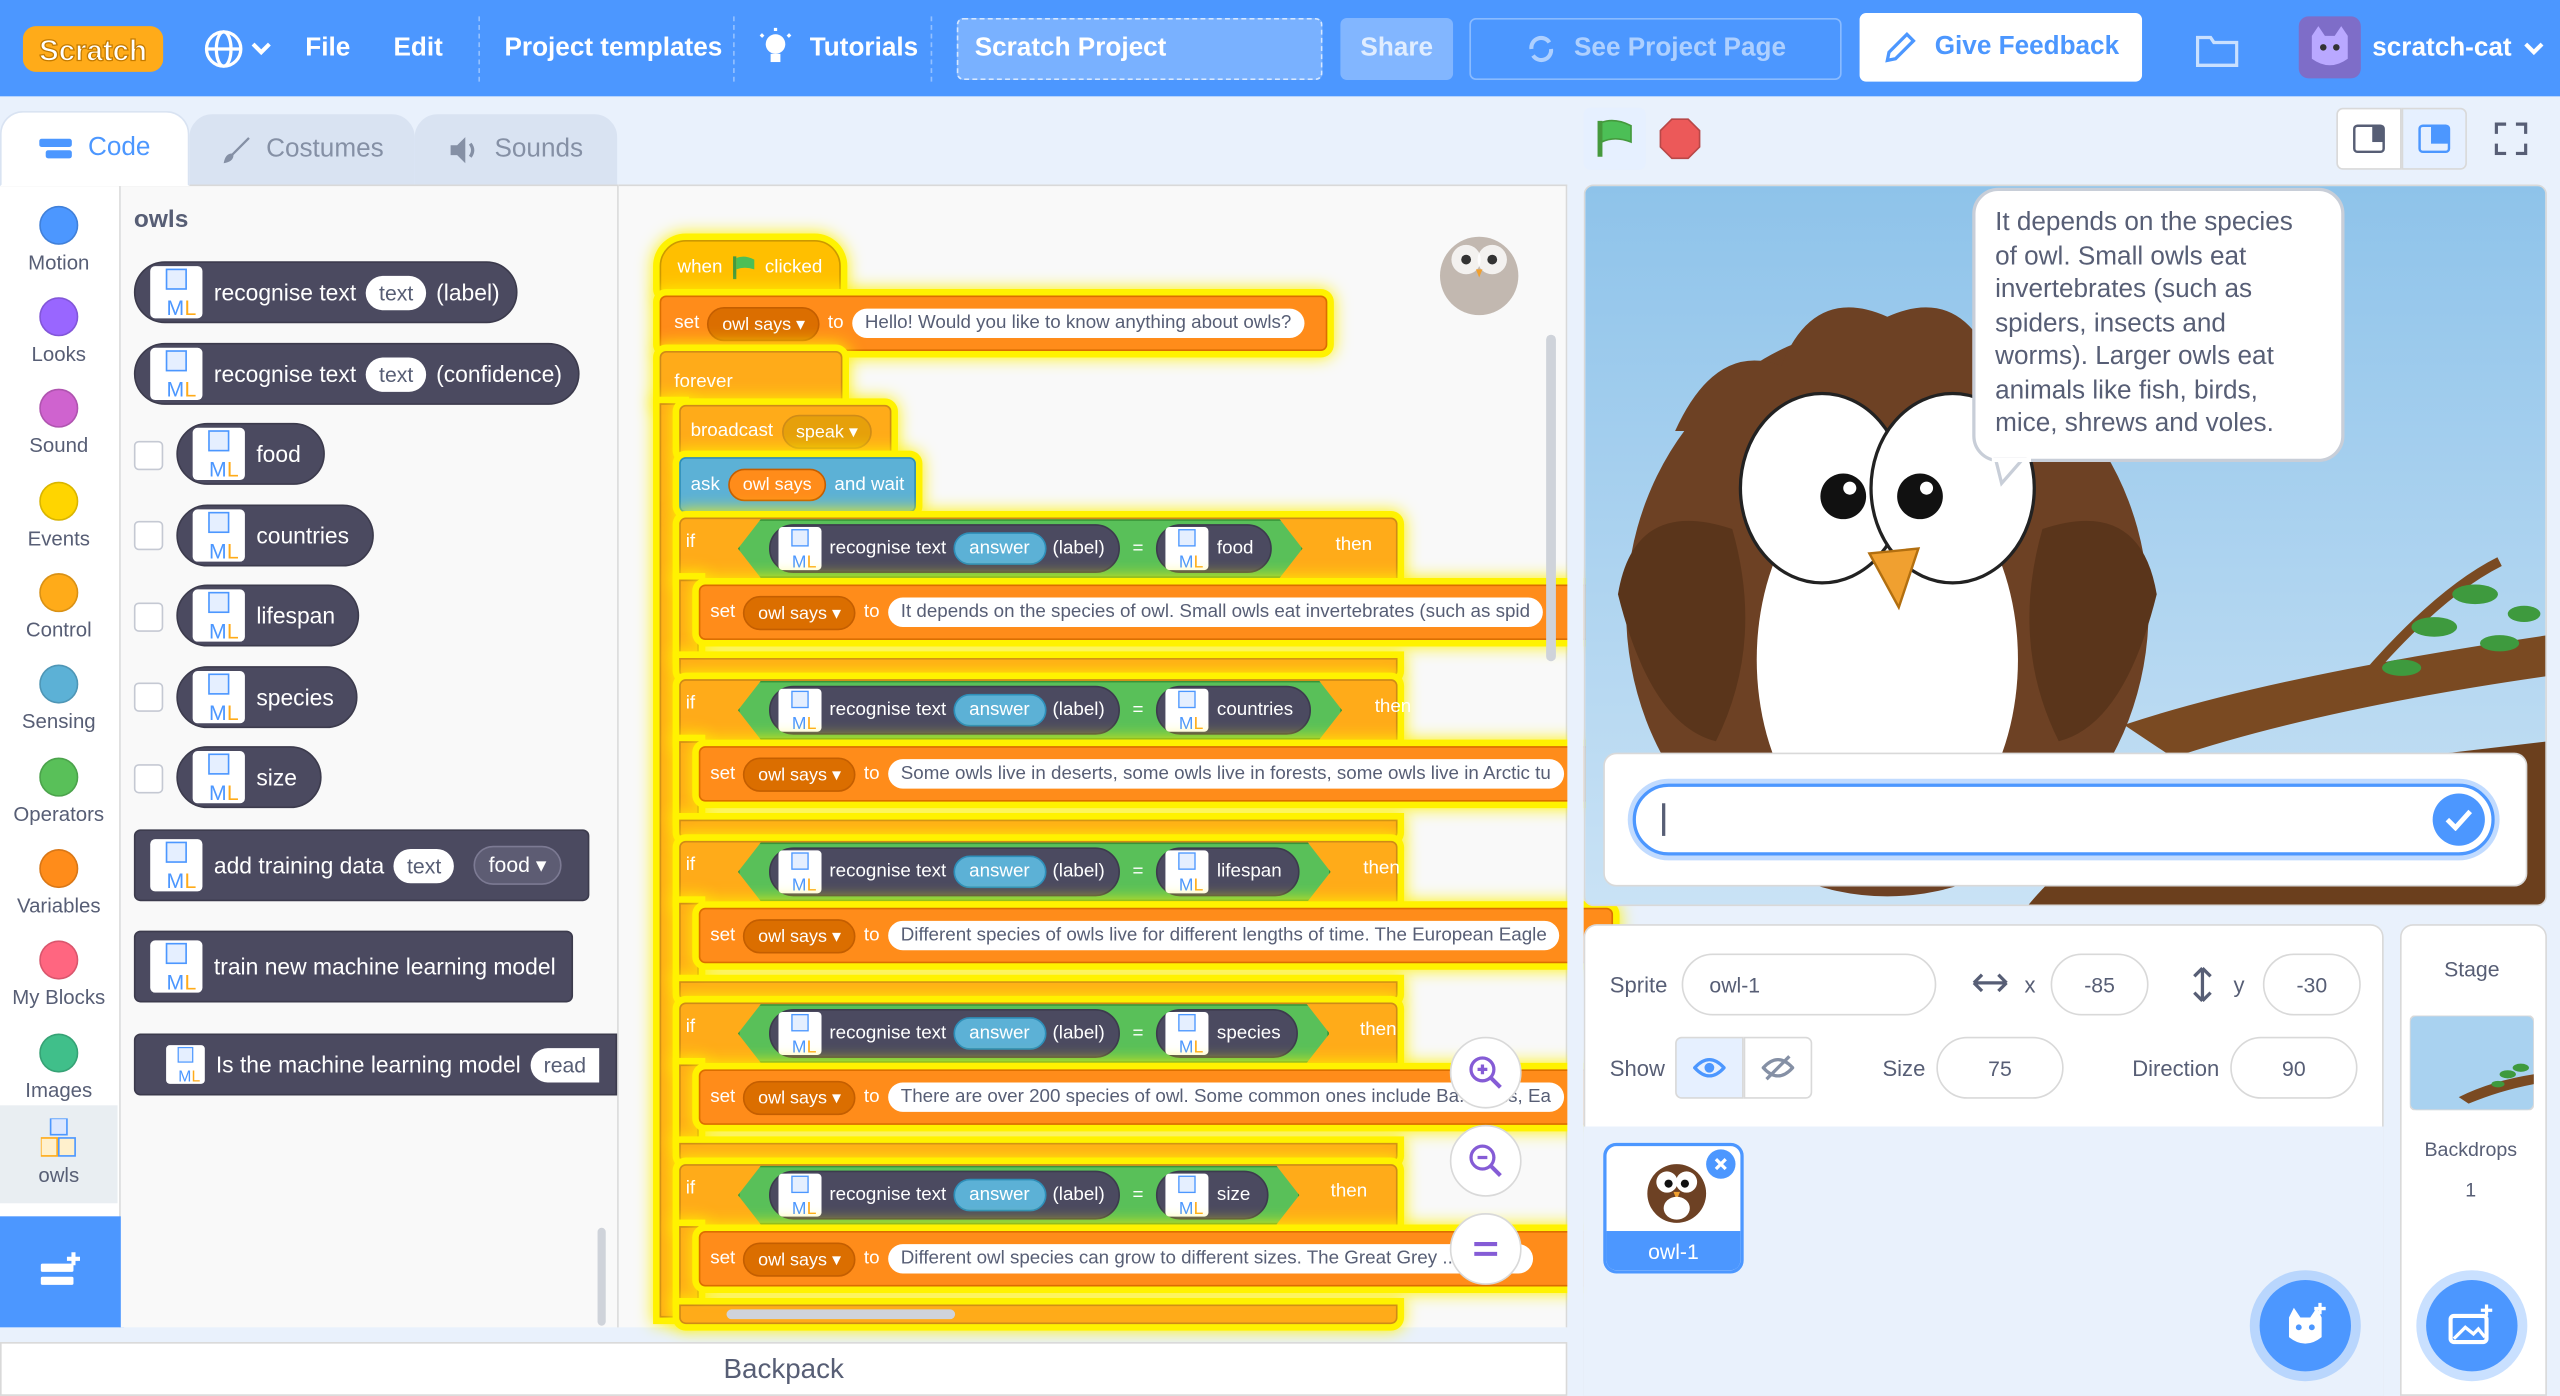 Image resolution: width=2560 pixels, height=1396 pixels. What do you see at coordinates (1213, 1195) in the screenshot?
I see `label-reporter: M Lsize` at bounding box center [1213, 1195].